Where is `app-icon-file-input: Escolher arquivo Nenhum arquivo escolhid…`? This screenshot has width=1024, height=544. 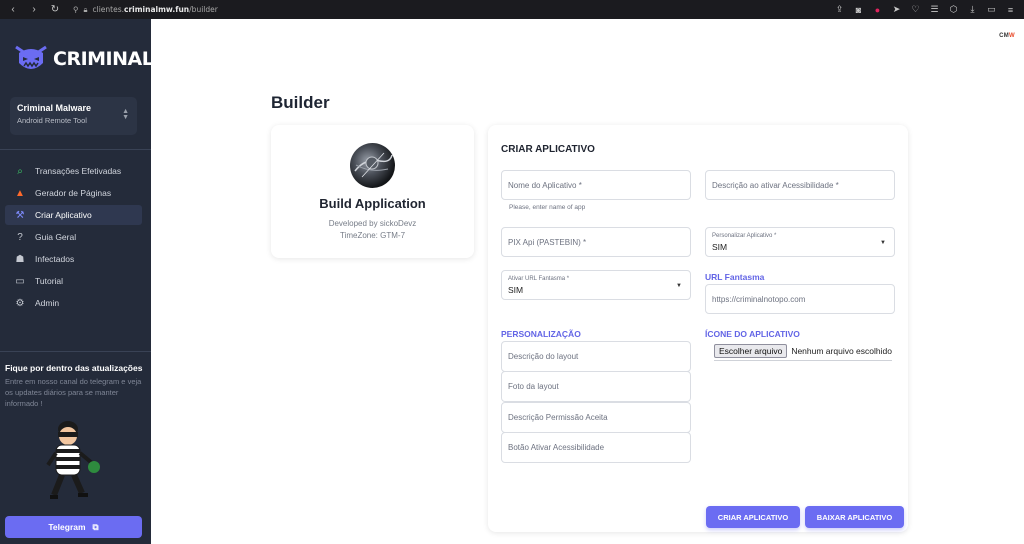
app-icon-file-input: Escolher arquivo Nenhum arquivo escolhid… is located at coordinates (803, 352).